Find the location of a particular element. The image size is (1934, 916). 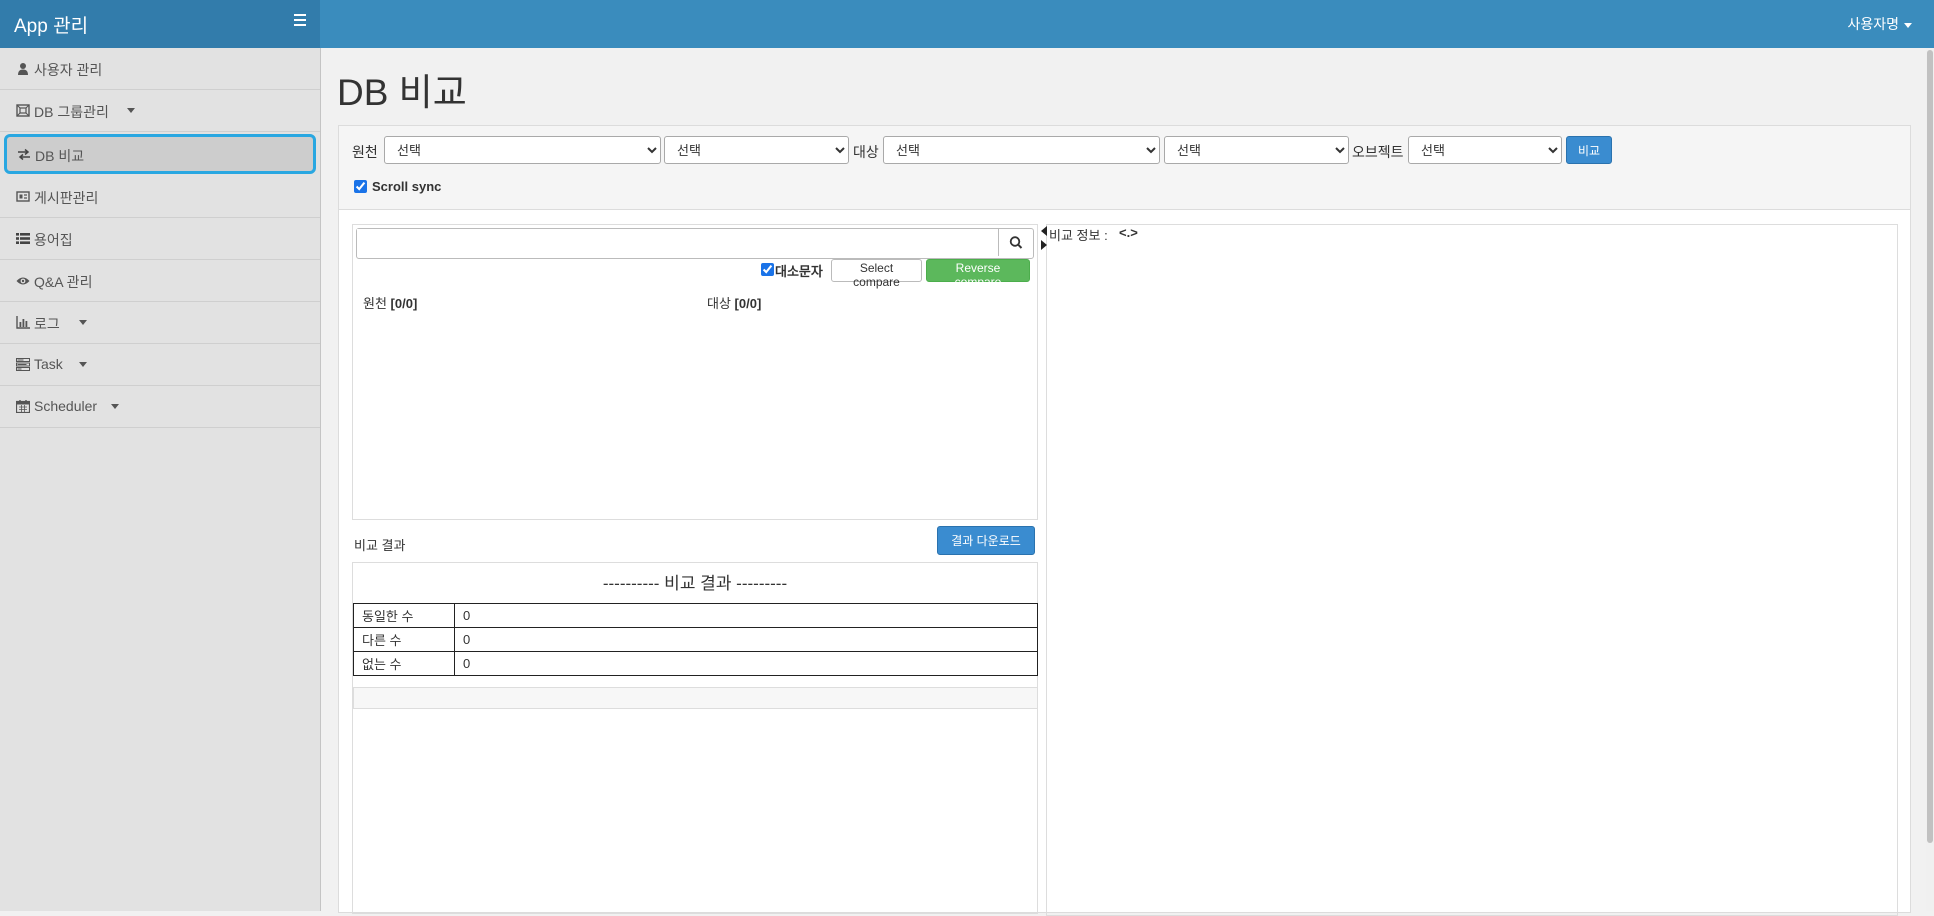

page-title: DB 비교 is located at coordinates (402, 92).